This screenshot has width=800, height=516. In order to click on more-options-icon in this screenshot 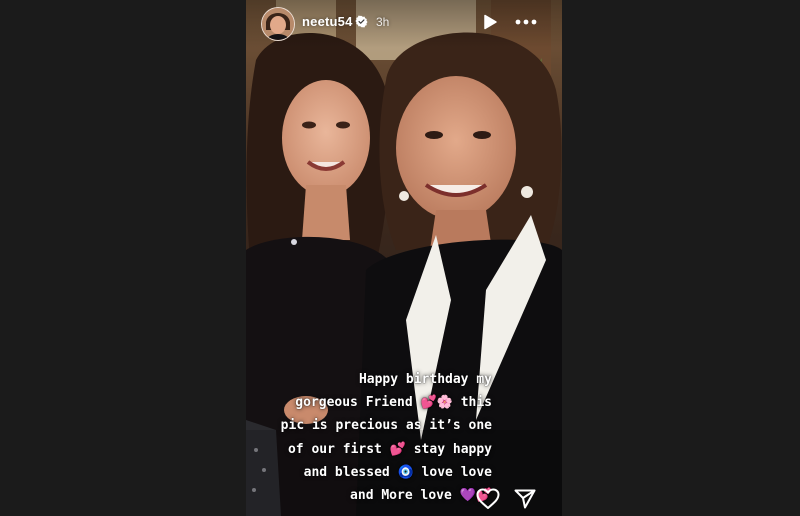, I will do `click(526, 22)`.